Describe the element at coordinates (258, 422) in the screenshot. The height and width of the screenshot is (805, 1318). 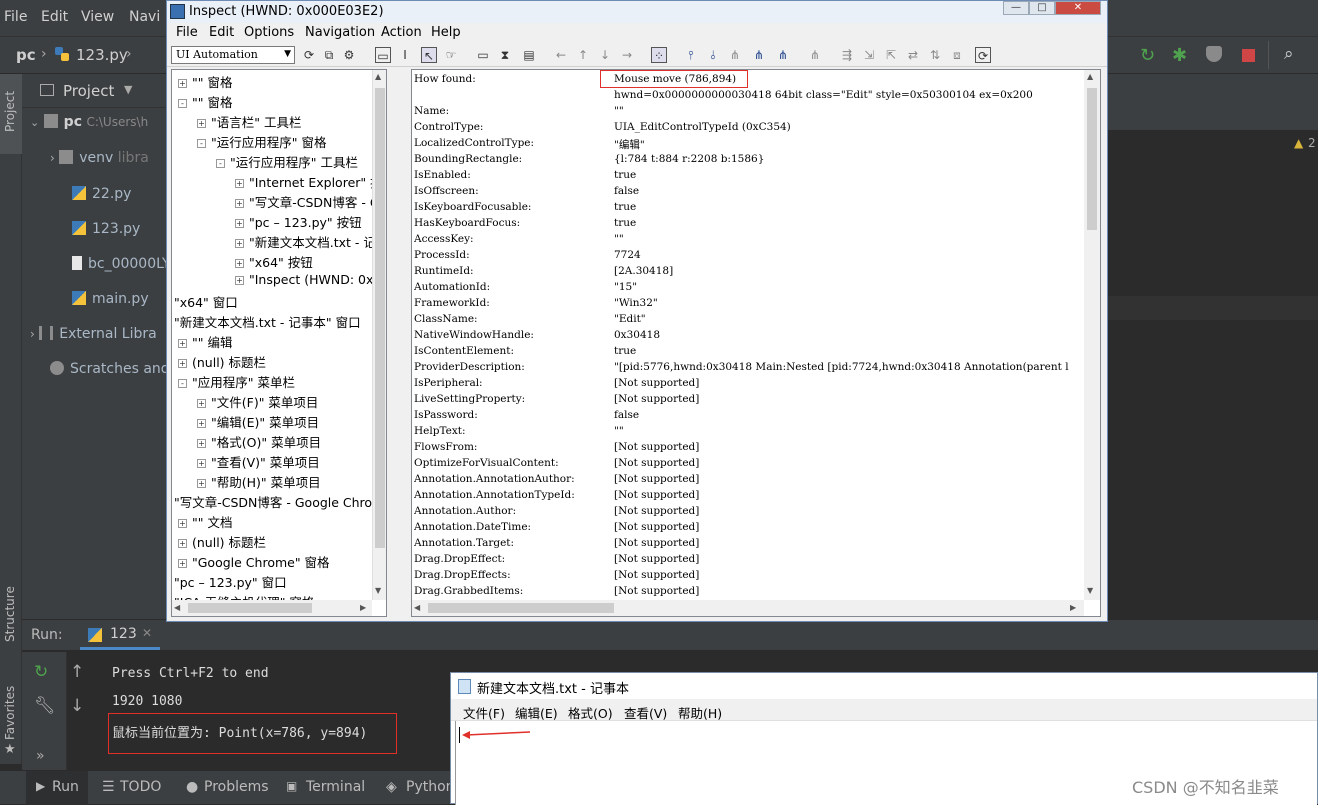
I see `tree-node: + "编辑(E)" 菜单项目` at that location.